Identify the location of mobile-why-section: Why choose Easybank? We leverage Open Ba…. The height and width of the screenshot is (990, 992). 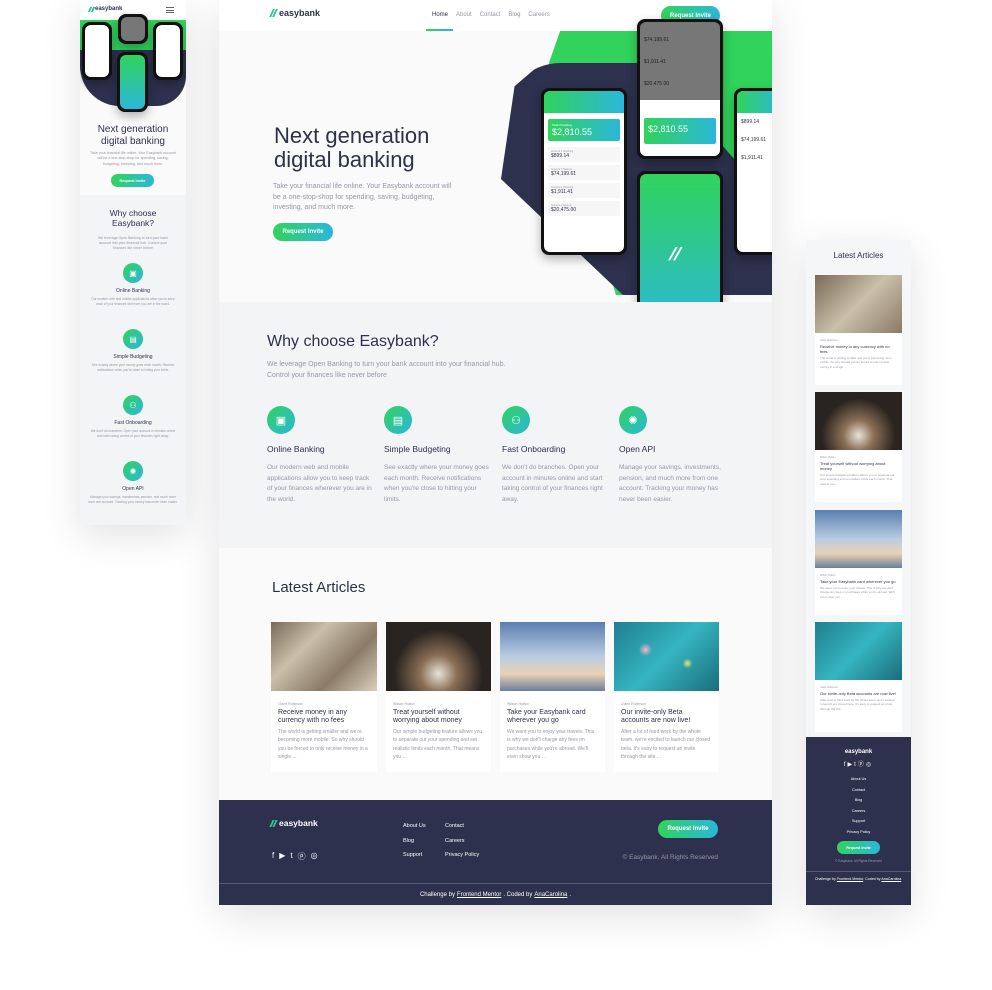
(133, 360).